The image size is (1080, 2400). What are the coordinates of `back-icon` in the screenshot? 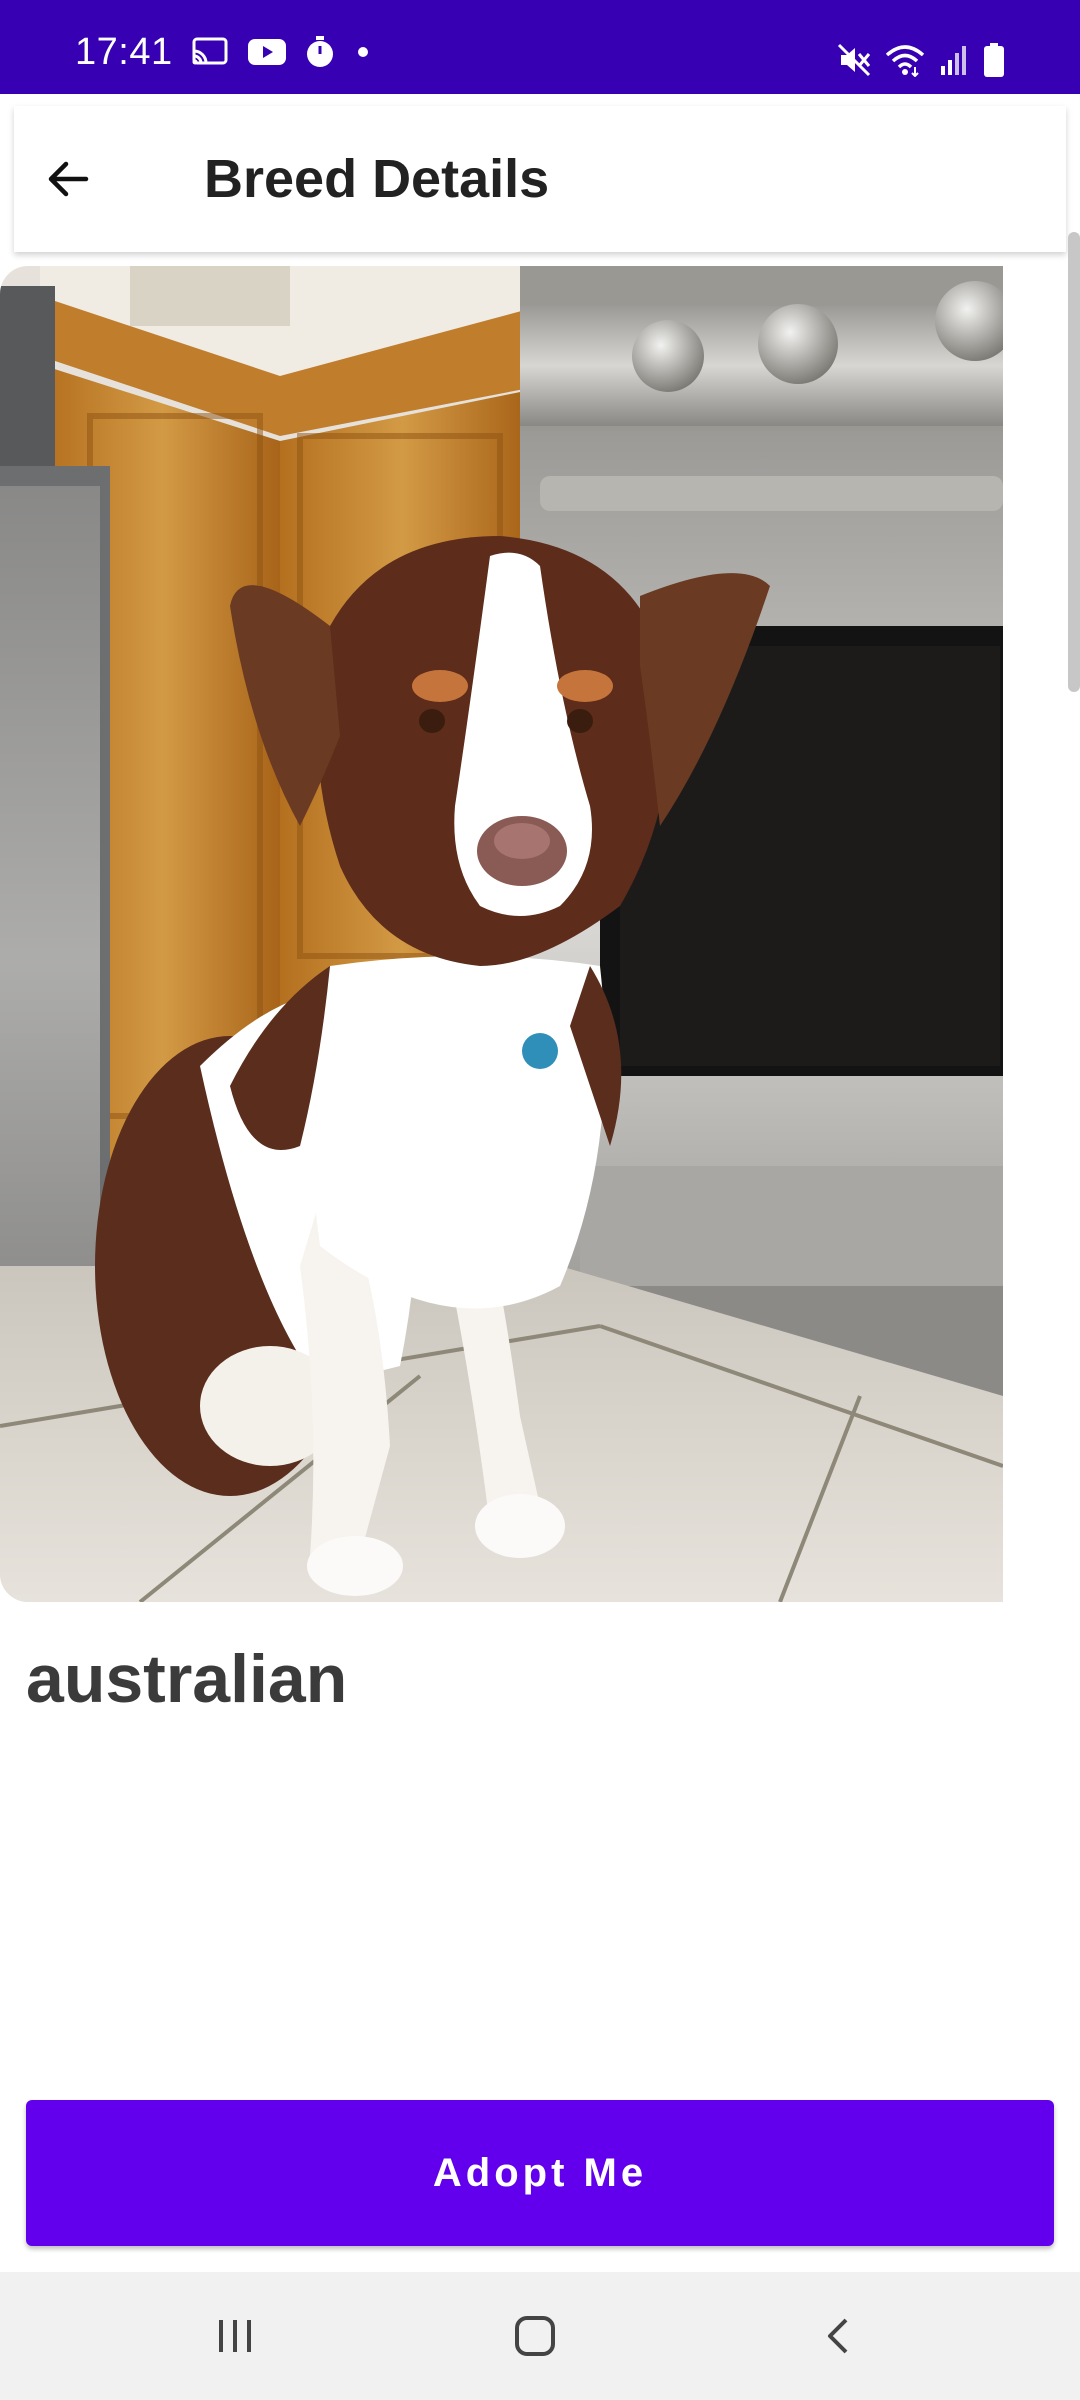 It's located at (838, 2336).